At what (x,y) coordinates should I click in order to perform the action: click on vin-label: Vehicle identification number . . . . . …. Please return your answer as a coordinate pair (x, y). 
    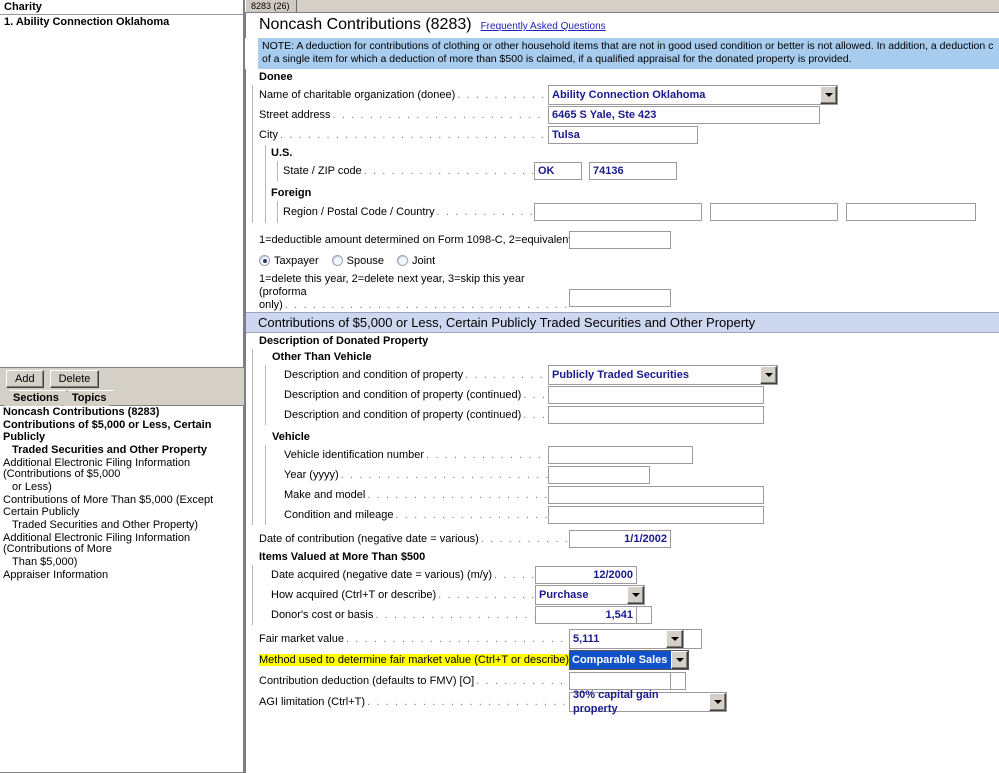
    Looking at the image, I should click on (416, 455).